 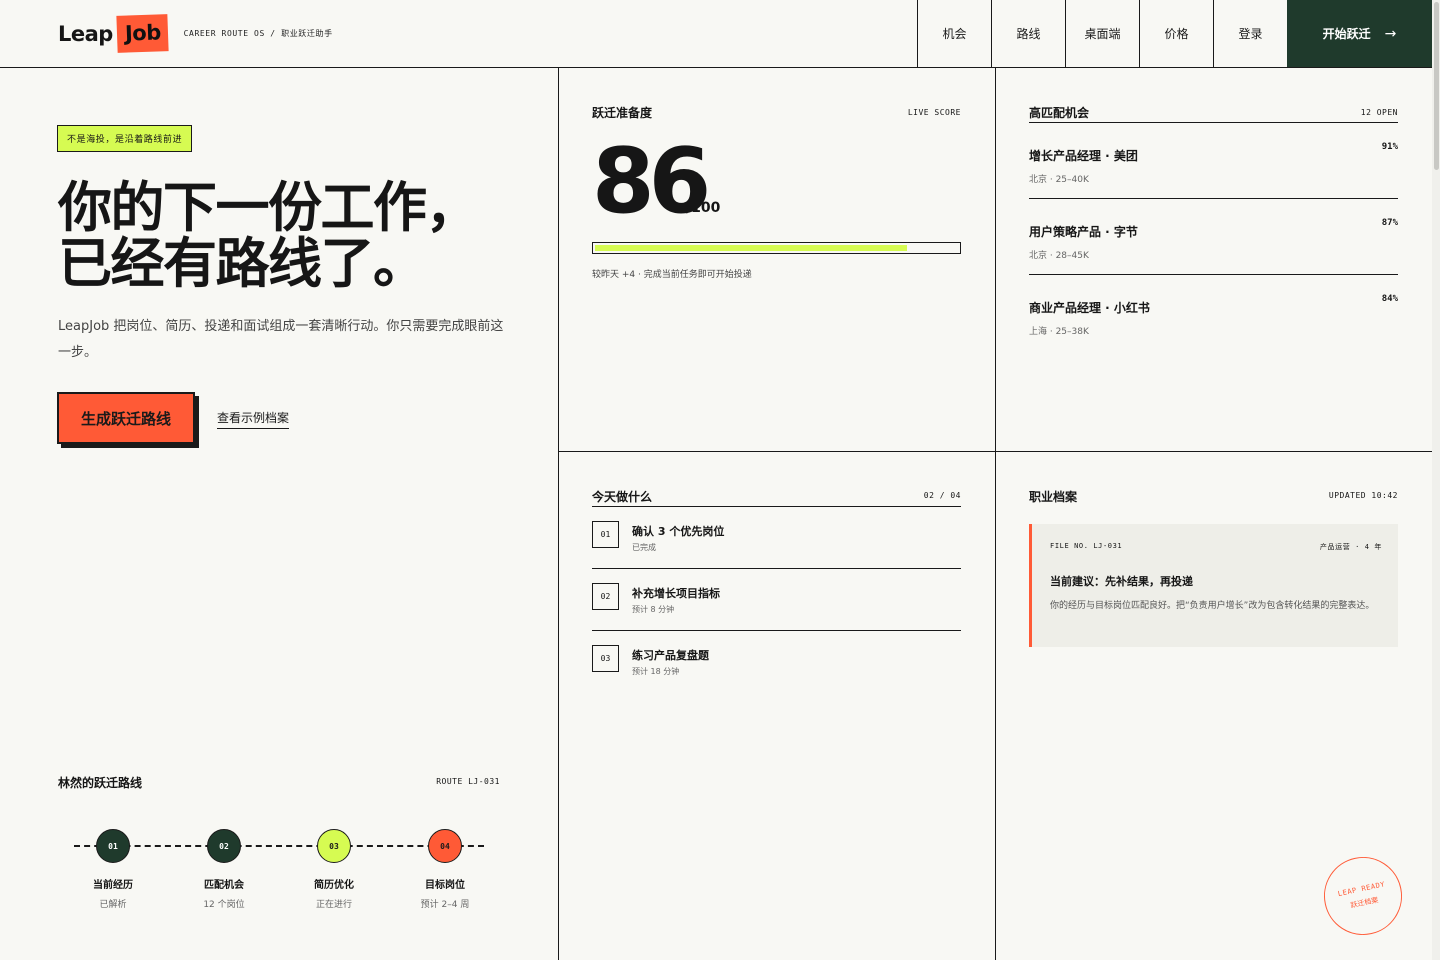 I want to click on file-title: 职业档案, so click(x=1053, y=497).